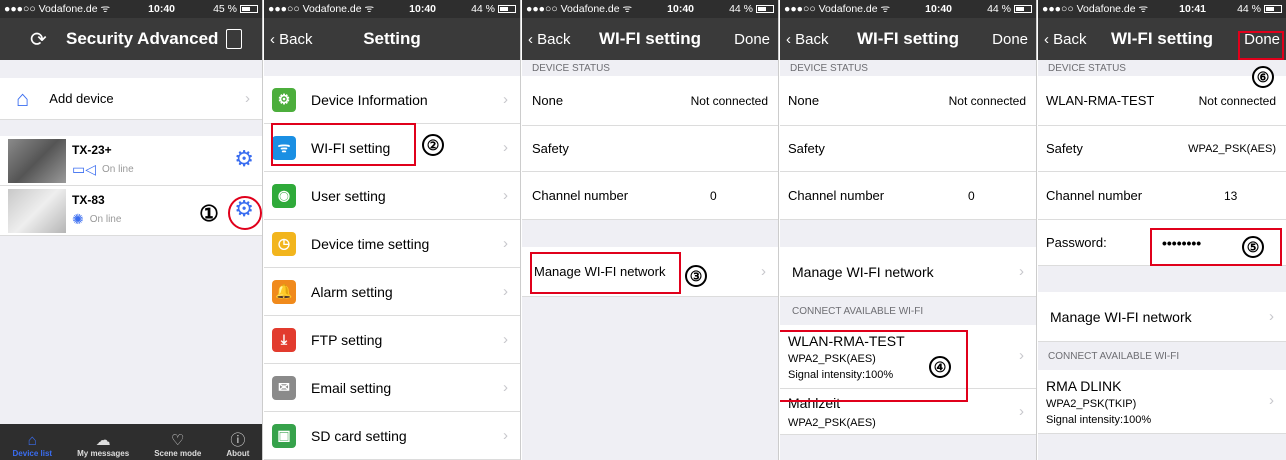 The height and width of the screenshot is (460, 1286). I want to click on home-plus-icon: ⌂, so click(23, 98).